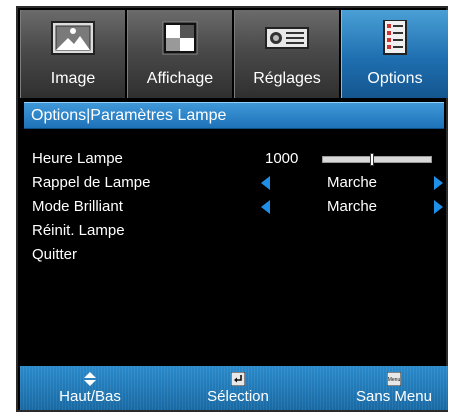 Image resolution: width=455 pixels, height=417 pixels. I want to click on tab-affichage: Affichage, so click(180, 54).